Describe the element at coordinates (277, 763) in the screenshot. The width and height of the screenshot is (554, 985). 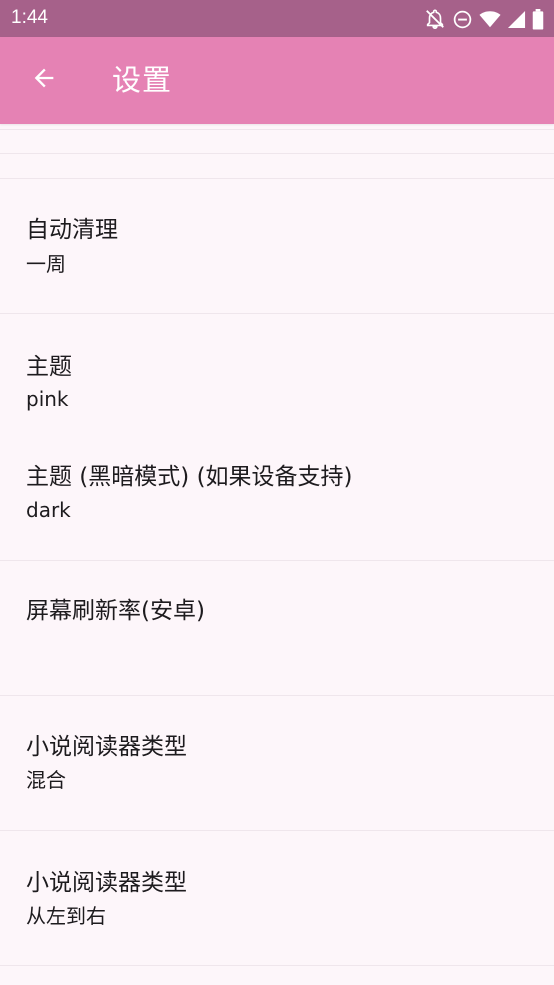
I see `setting-novel-reader-type: 小说阅读器类型 混合` at that location.